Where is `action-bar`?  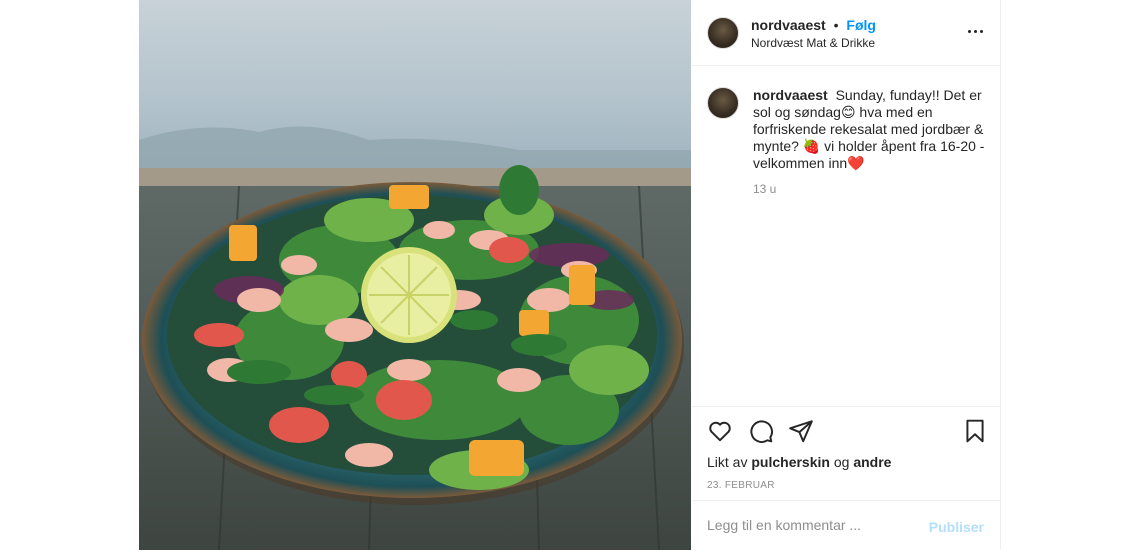
action-bar is located at coordinates (846, 432).